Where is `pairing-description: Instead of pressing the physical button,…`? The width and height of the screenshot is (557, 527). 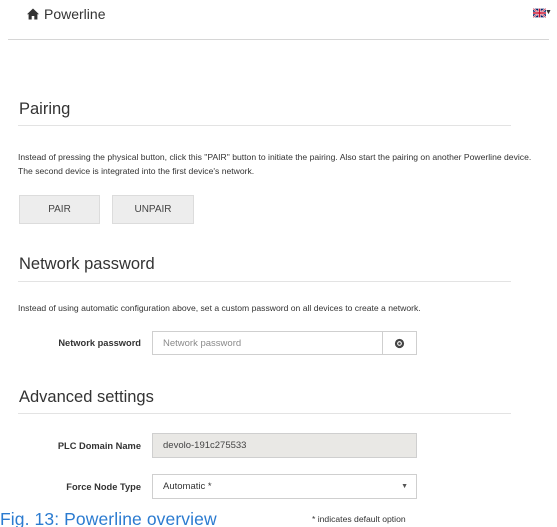 pairing-description: Instead of pressing the physical button,… is located at coordinates (275, 164).